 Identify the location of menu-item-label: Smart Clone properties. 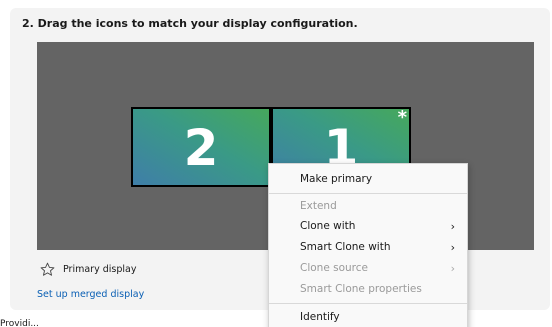
(361, 289).